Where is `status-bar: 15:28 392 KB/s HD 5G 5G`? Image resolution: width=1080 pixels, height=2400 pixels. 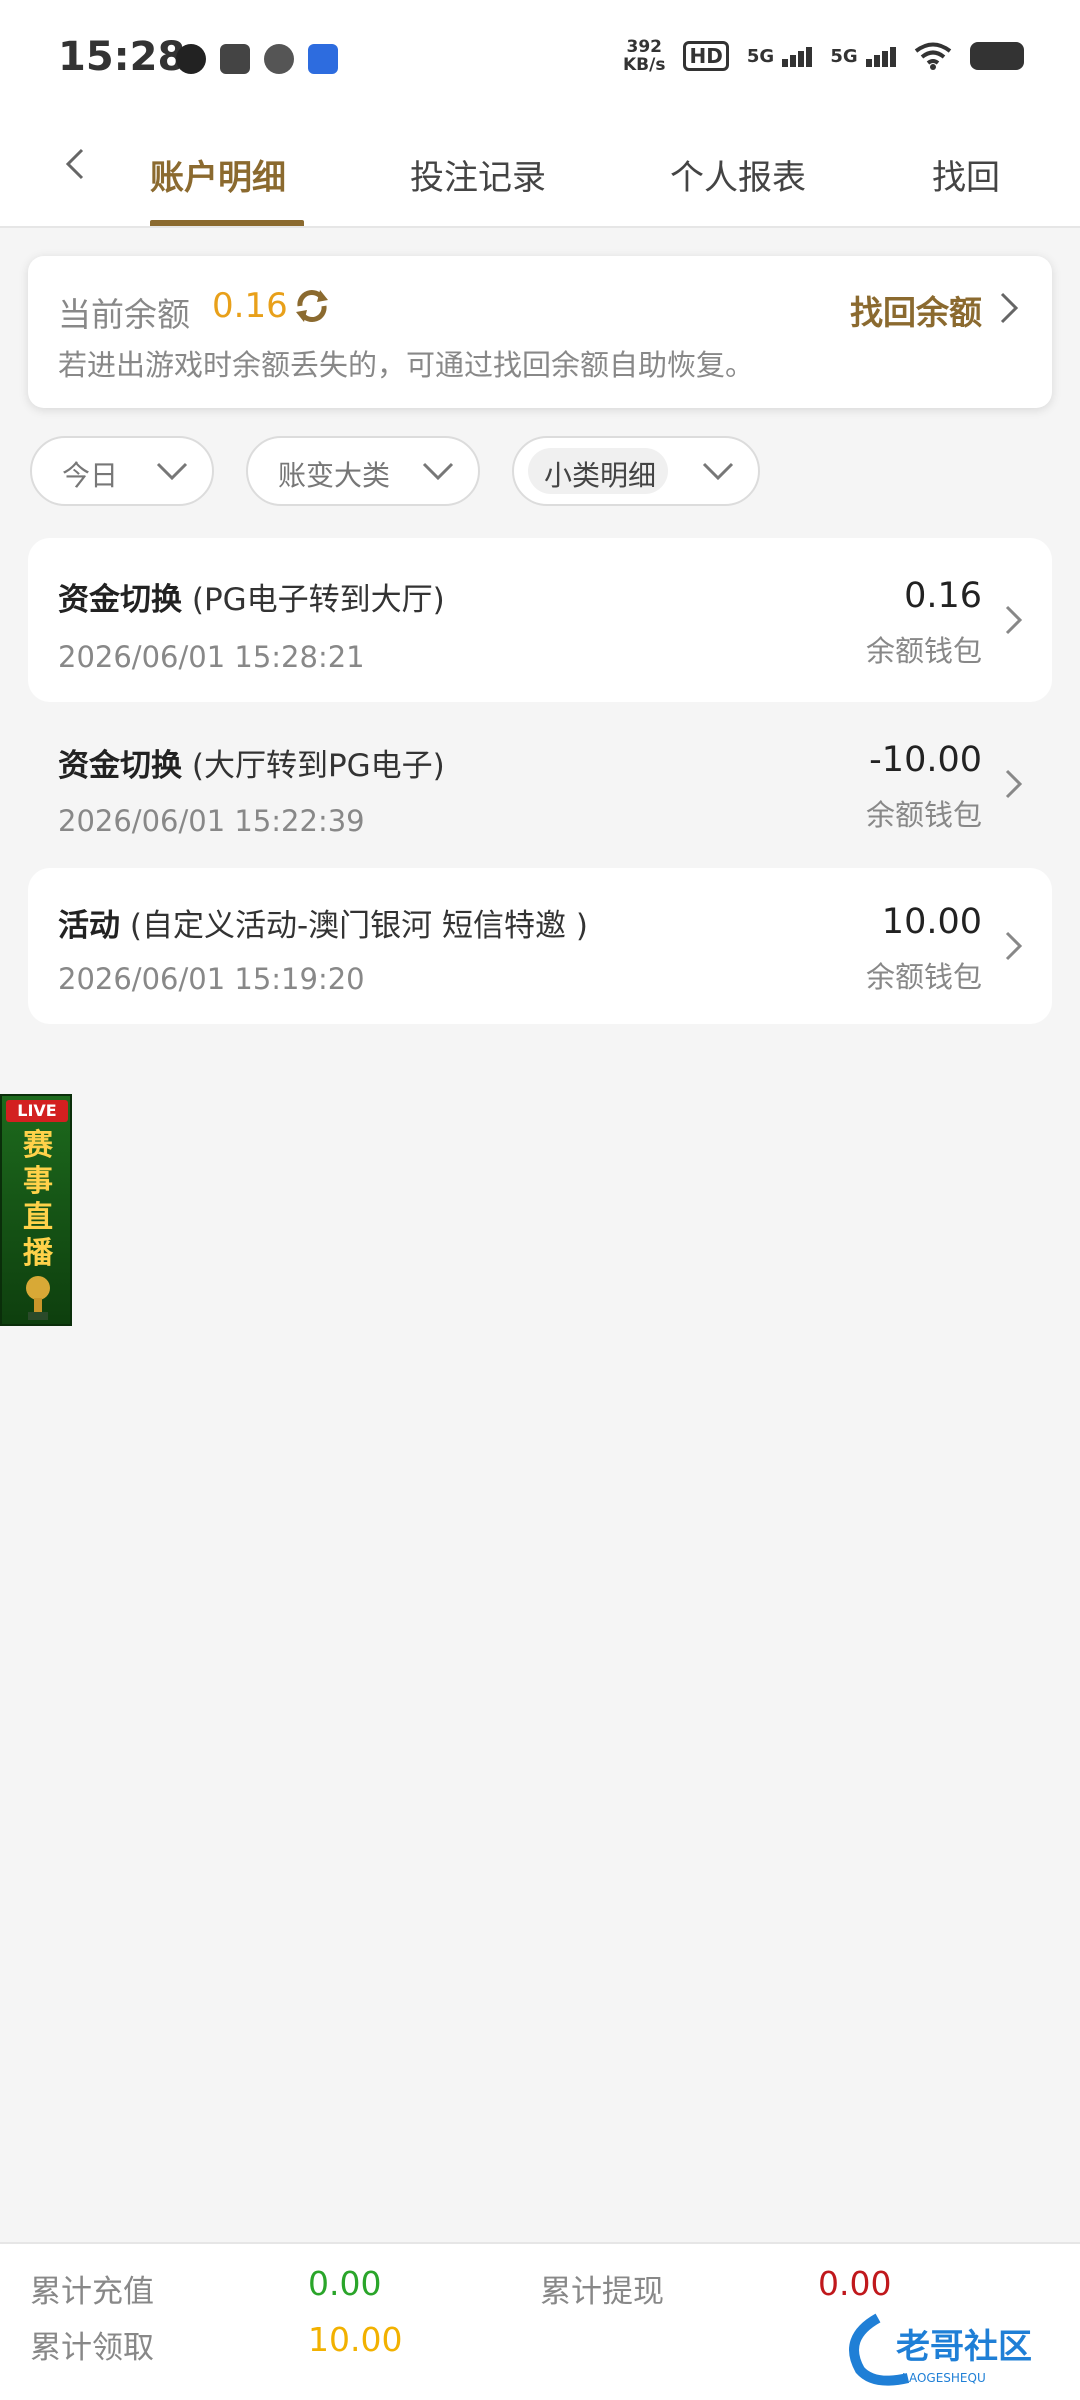
status-bar: 15:28 392 KB/s HD 5G 5G is located at coordinates (540, 60).